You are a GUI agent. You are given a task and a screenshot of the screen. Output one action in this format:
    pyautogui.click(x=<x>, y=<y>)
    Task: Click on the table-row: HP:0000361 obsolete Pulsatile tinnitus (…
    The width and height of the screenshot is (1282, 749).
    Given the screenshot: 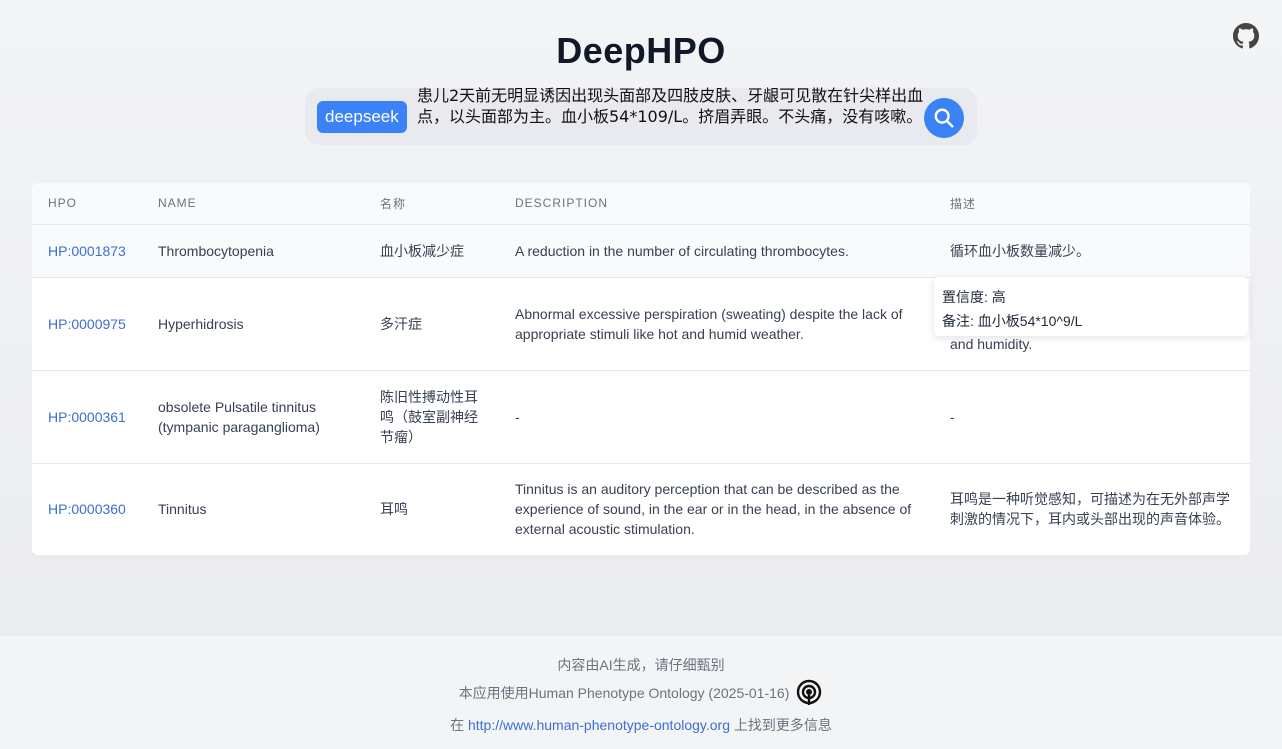 What is the action you would take?
    pyautogui.click(x=641, y=417)
    